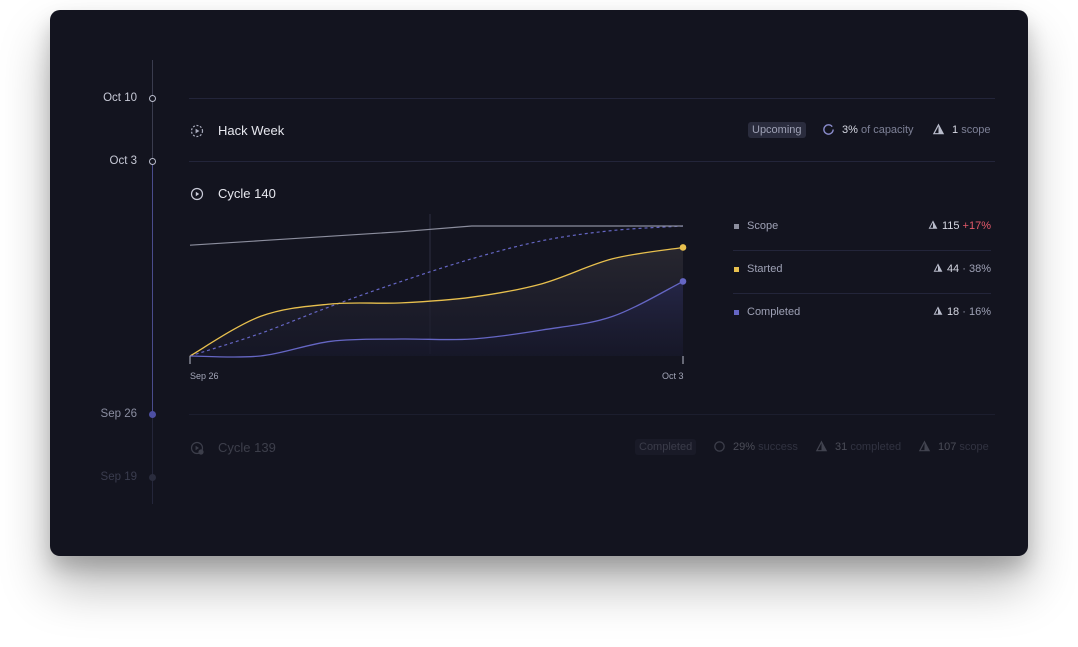 This screenshot has height=647, width=1078. I want to click on success-icon, so click(719, 446).